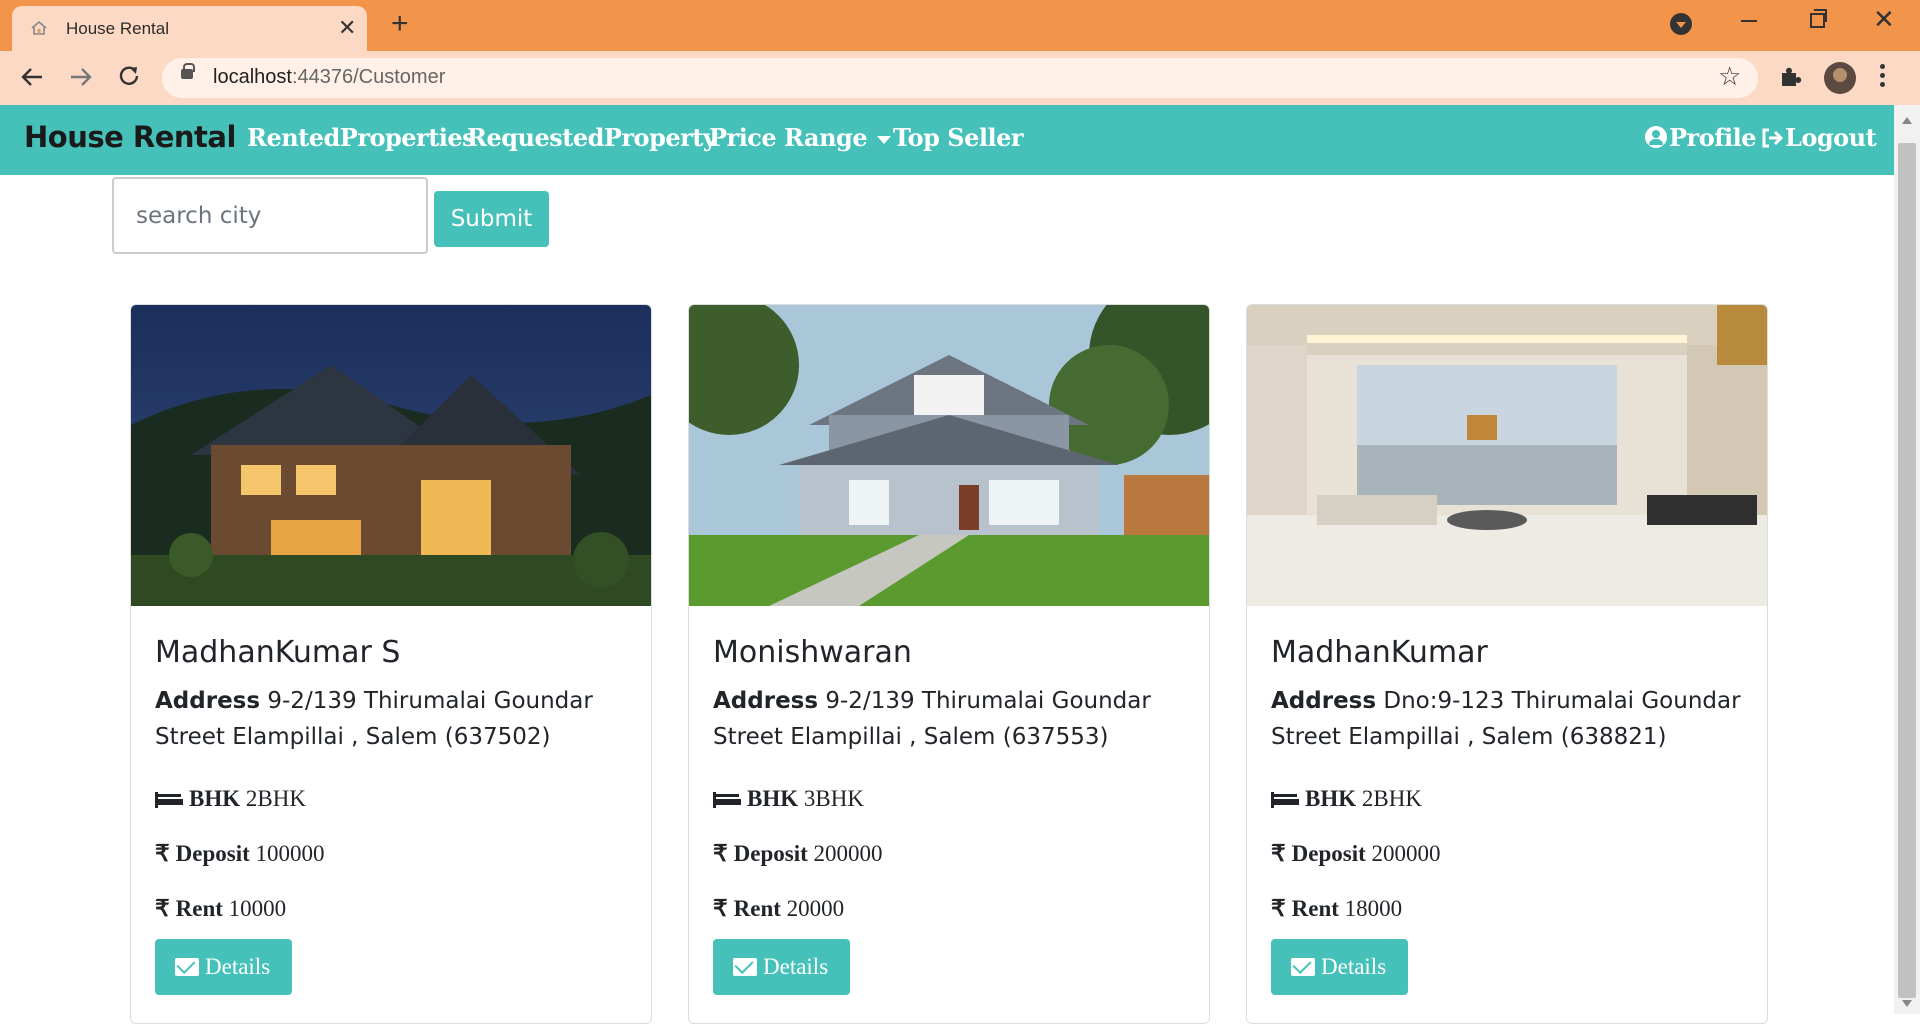  What do you see at coordinates (949, 455) in the screenshot?
I see `day-house-photo` at bounding box center [949, 455].